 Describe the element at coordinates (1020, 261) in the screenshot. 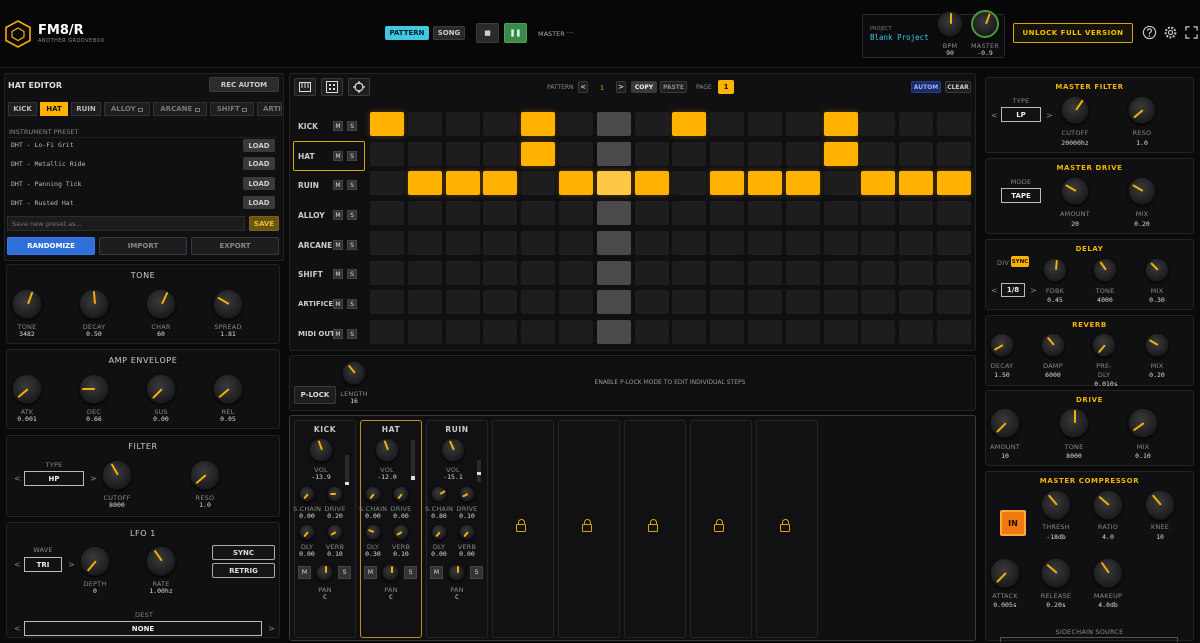

I see `delay-sync-button: SYNC` at that location.